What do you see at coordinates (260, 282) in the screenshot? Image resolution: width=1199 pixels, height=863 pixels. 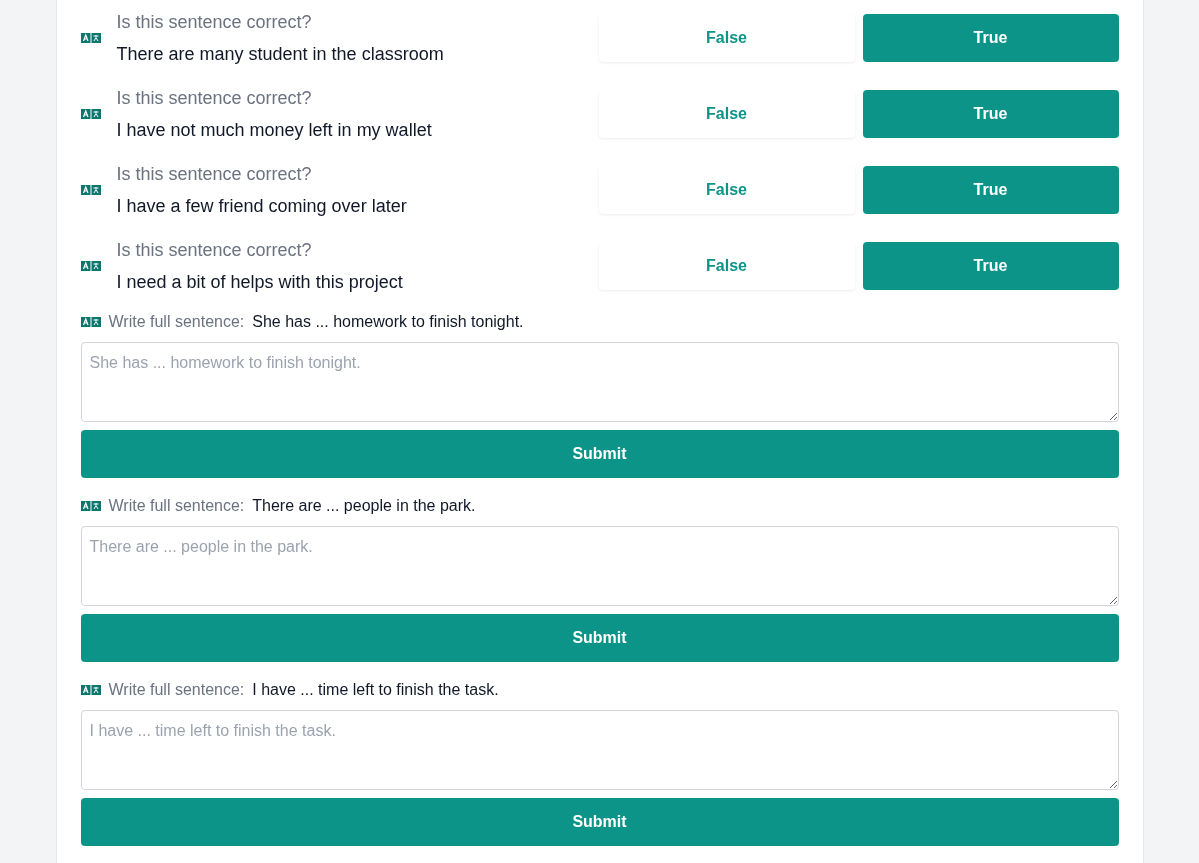 I see `question-sentence: I need a bit of helps with this project` at bounding box center [260, 282].